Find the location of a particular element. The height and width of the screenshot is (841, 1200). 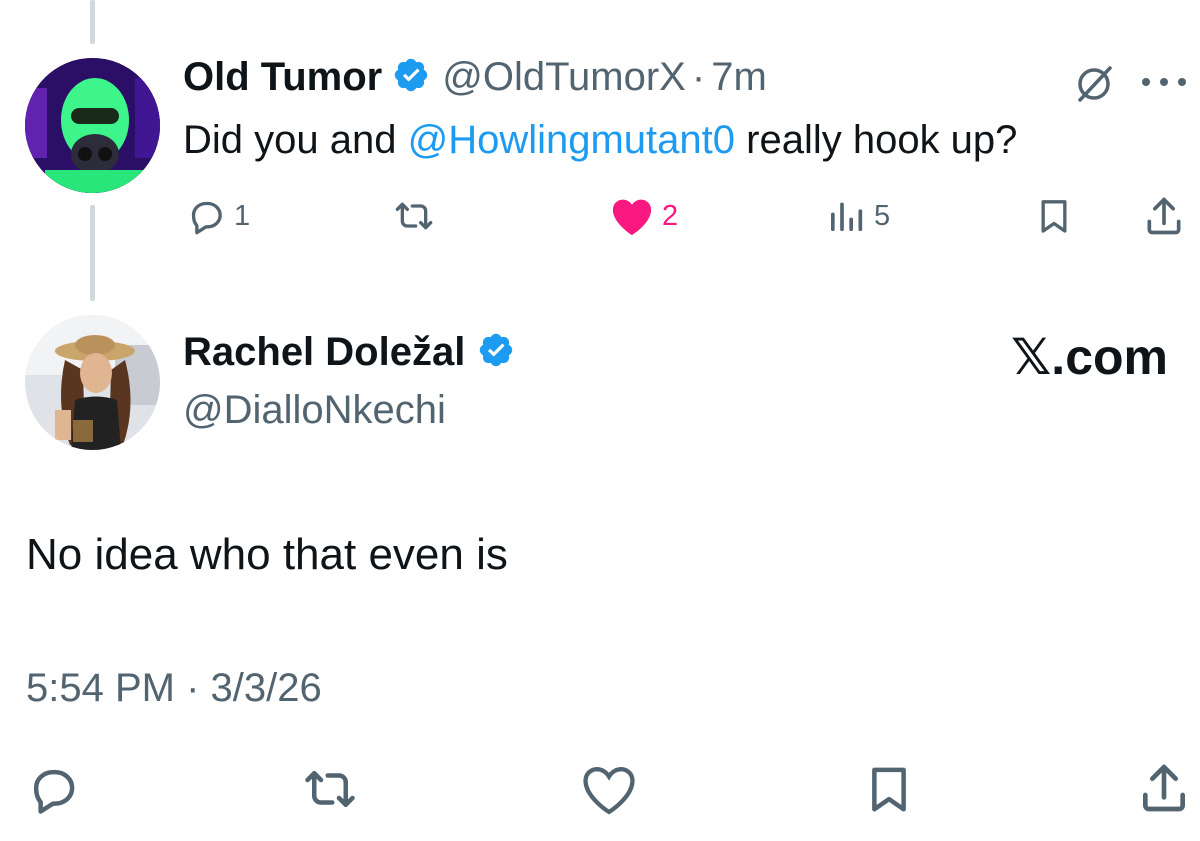

grok-icon is located at coordinates (1094, 84).